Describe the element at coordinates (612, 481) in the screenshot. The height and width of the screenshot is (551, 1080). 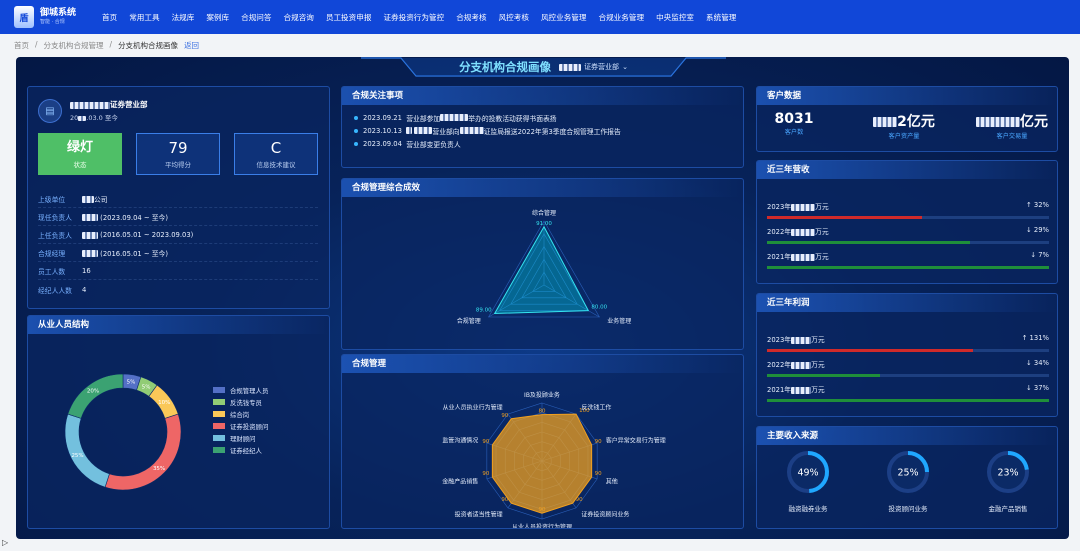
I see `radar-axis-label: 其他` at that location.